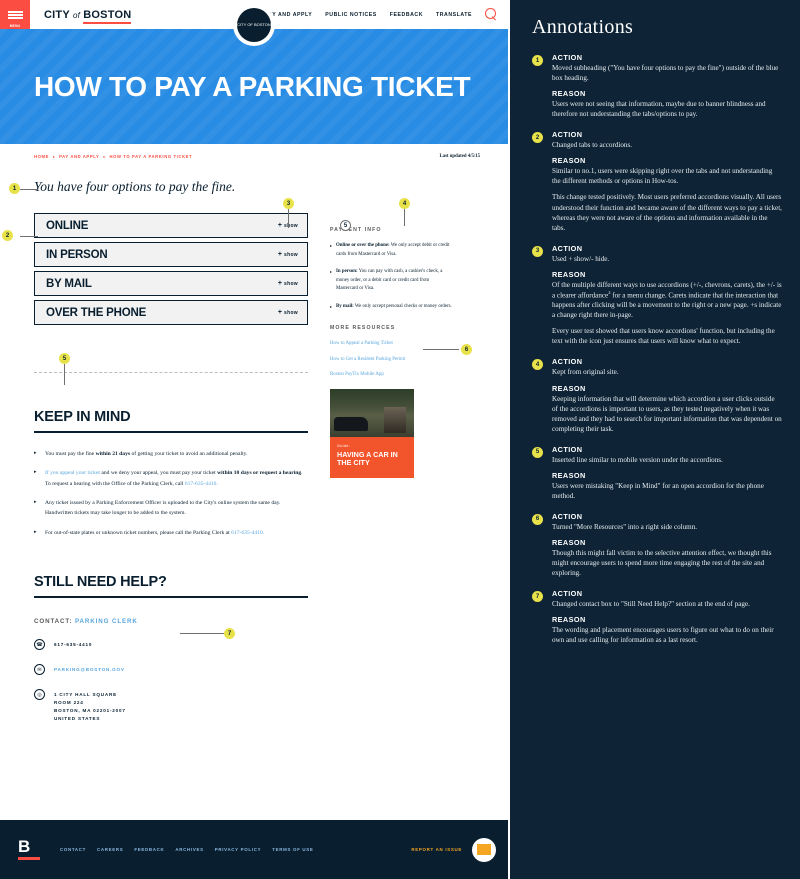  Describe the element at coordinates (351, 15) in the screenshot. I see `nav-public-notices: PUBLIC NOTICES` at that location.